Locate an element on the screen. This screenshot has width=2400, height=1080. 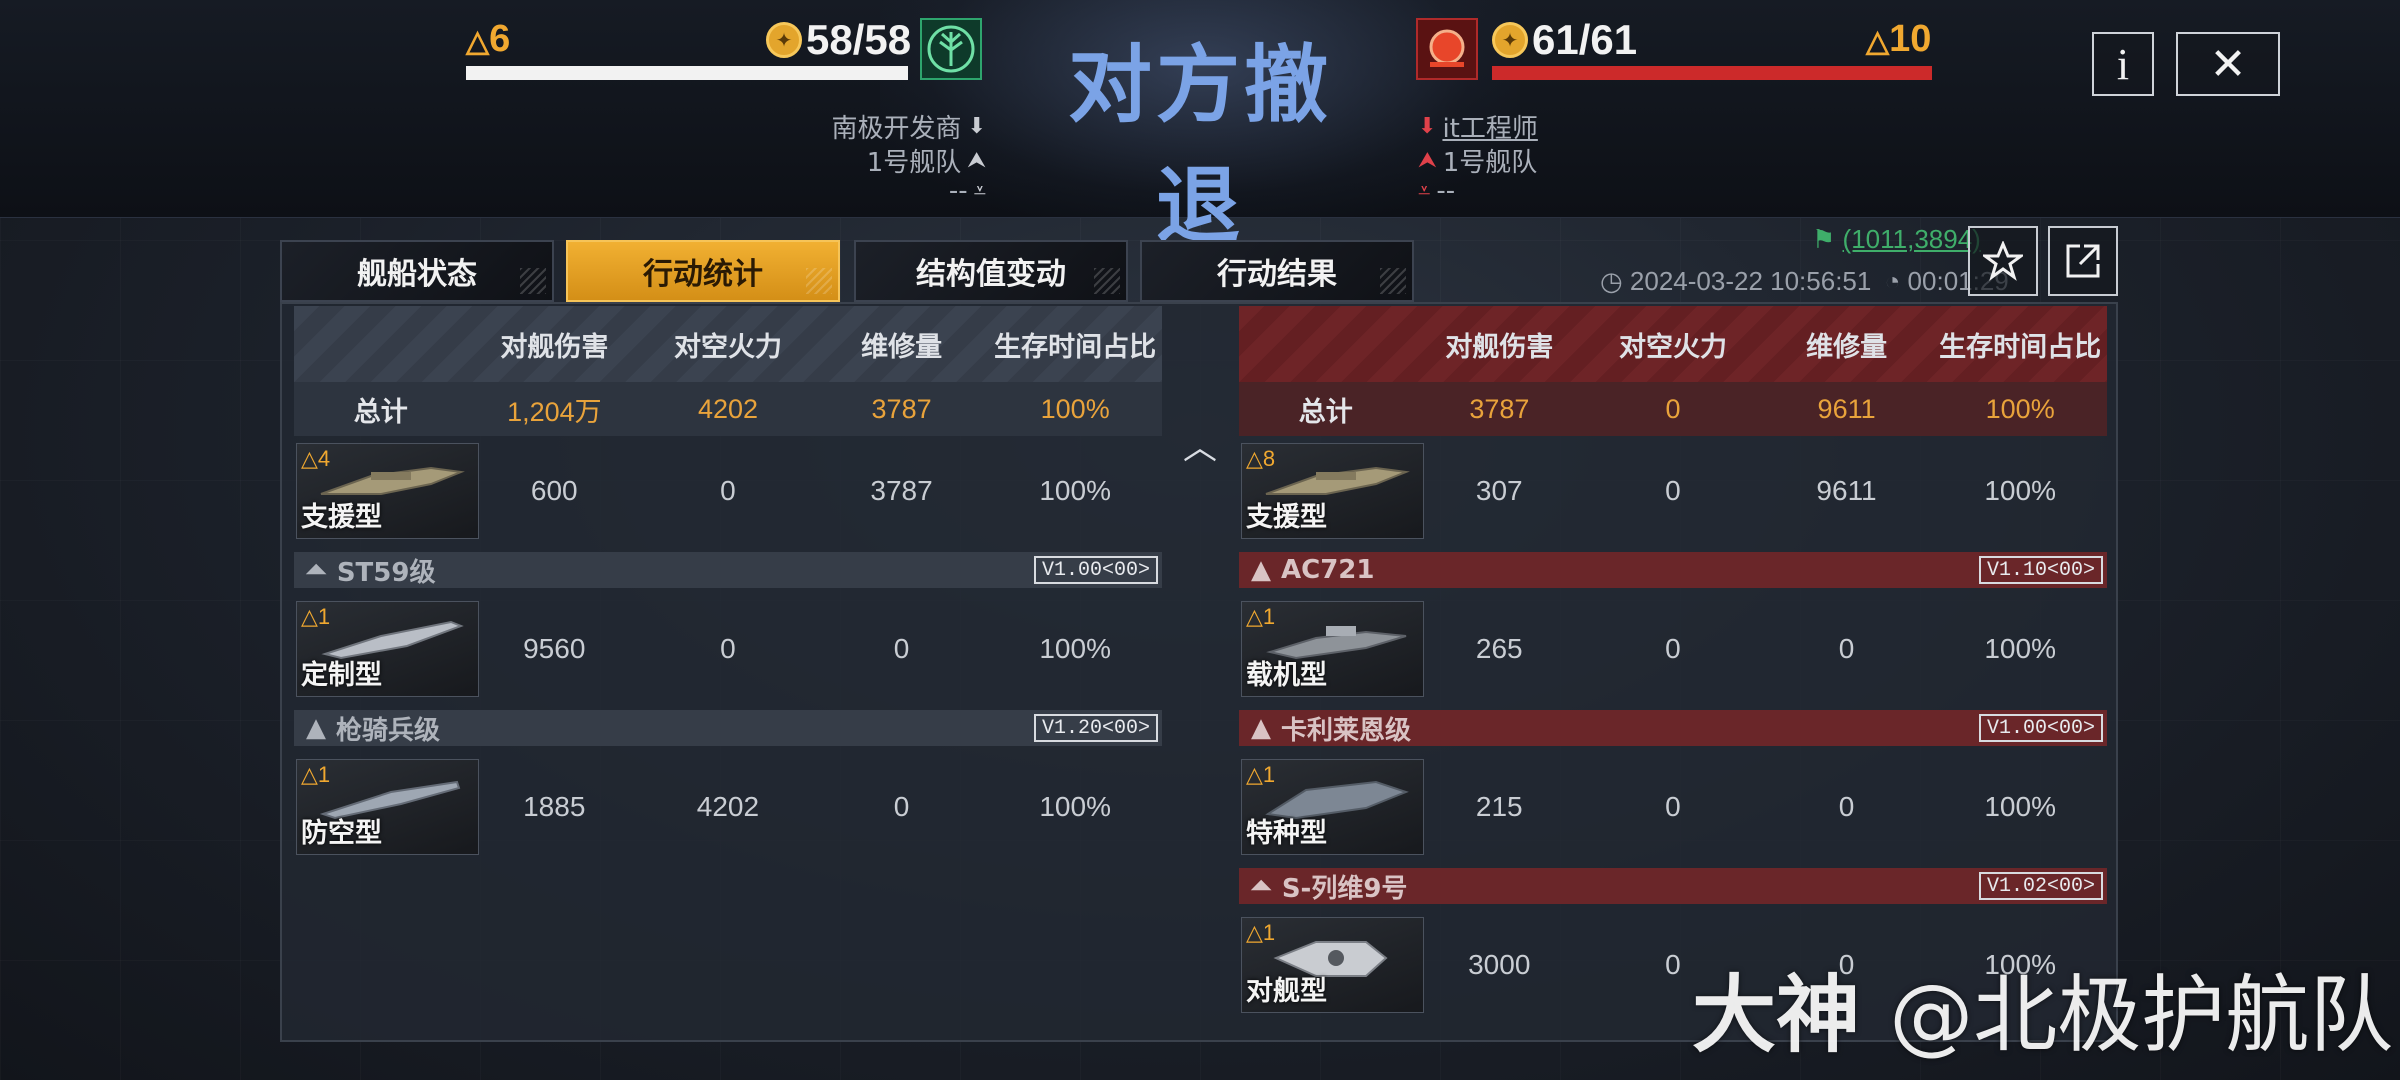
ship-thumbnail: △1 定制型 is located at coordinates (388, 649).